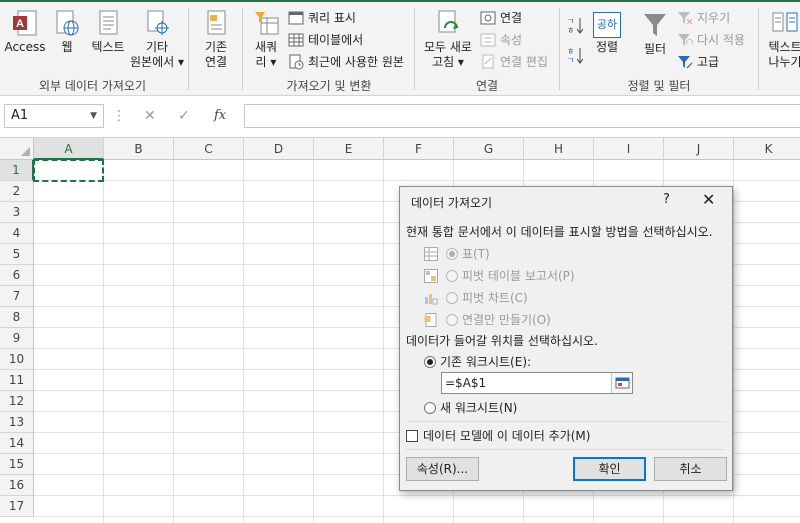 This screenshot has width=800, height=523. Describe the element at coordinates (325, 40) in the screenshot. I see `from-table-button: 테이블에서` at that location.